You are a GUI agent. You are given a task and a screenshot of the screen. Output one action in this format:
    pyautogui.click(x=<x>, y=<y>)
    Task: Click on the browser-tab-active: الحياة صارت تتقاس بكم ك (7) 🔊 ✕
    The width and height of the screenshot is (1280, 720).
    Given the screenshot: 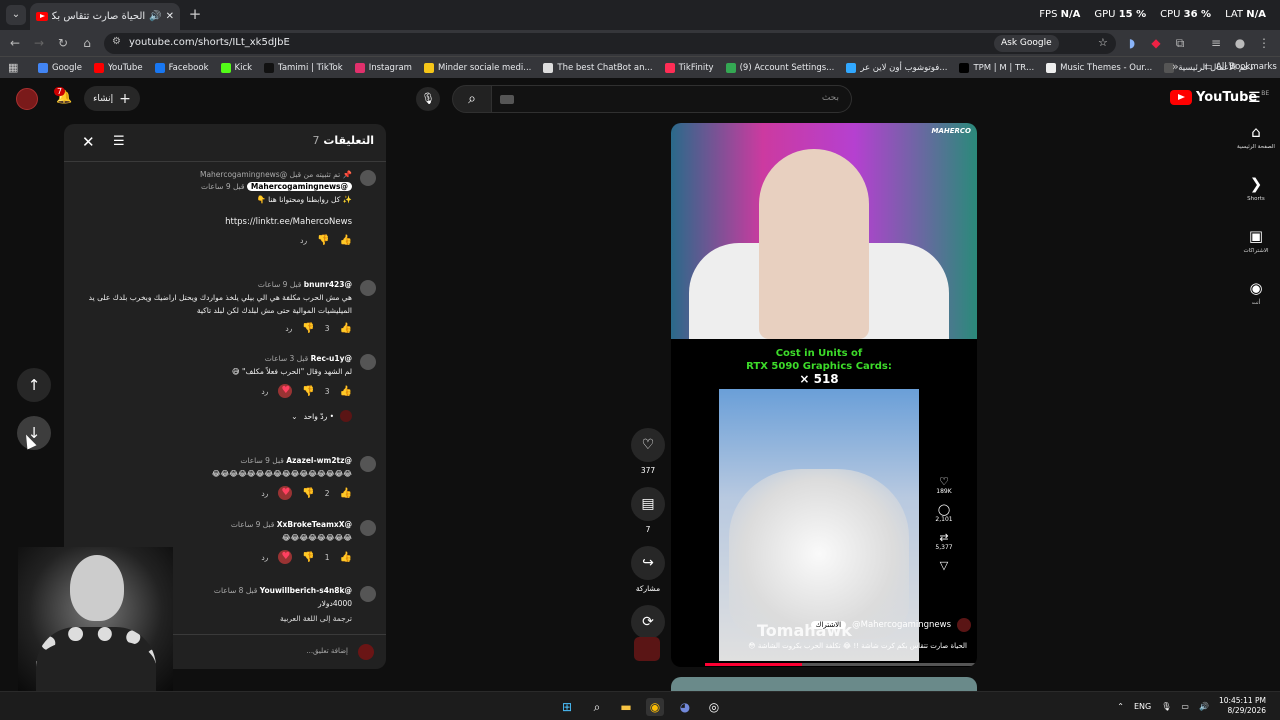 What is the action you would take?
    pyautogui.click(x=105, y=16)
    